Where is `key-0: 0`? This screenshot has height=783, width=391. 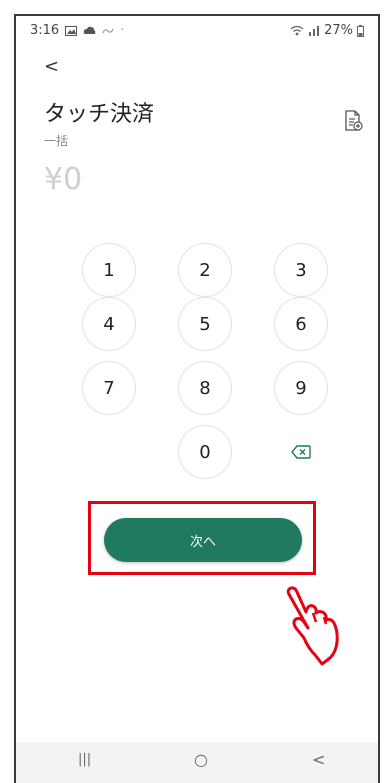 key-0: 0 is located at coordinates (205, 452).